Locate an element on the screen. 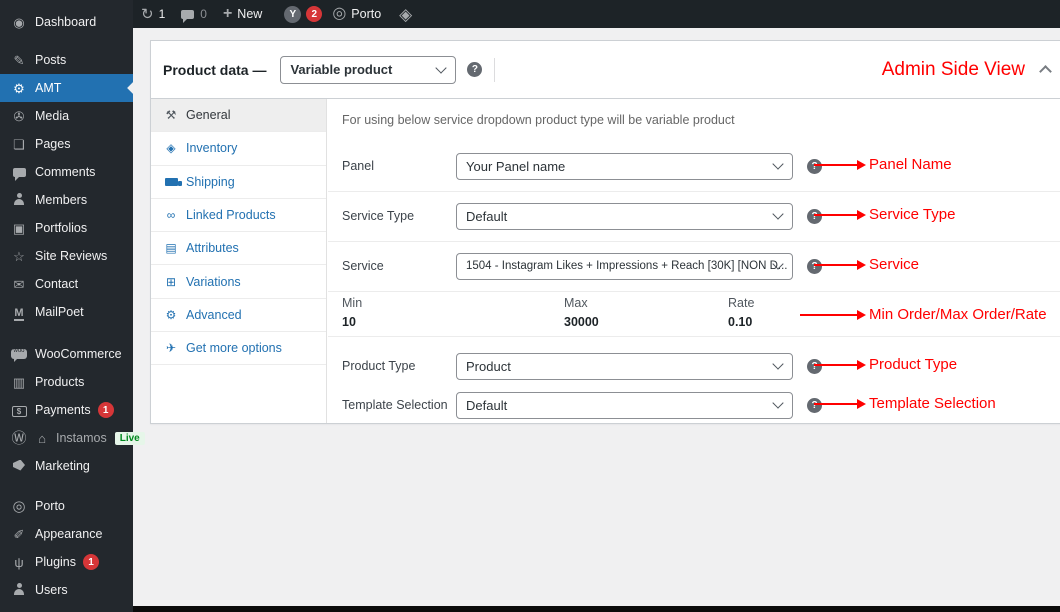 This screenshot has height=612, width=1060. topbar-yoast: Y 2 is located at coordinates (303, 14).